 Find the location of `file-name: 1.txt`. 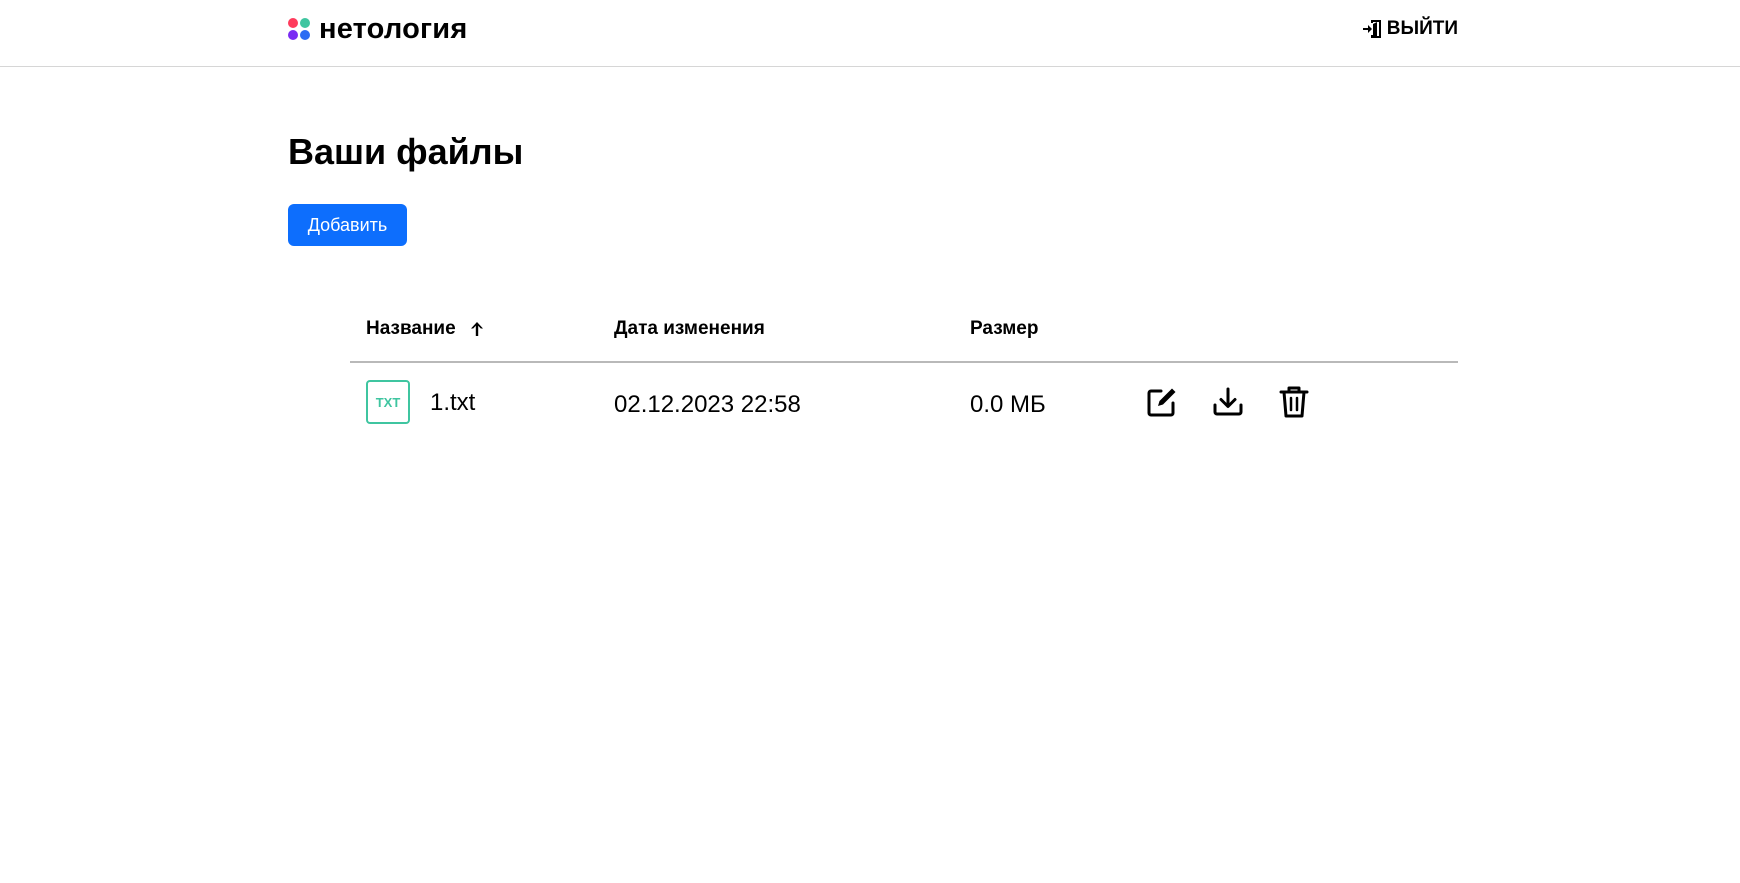

file-name: 1.txt is located at coordinates (452, 403).